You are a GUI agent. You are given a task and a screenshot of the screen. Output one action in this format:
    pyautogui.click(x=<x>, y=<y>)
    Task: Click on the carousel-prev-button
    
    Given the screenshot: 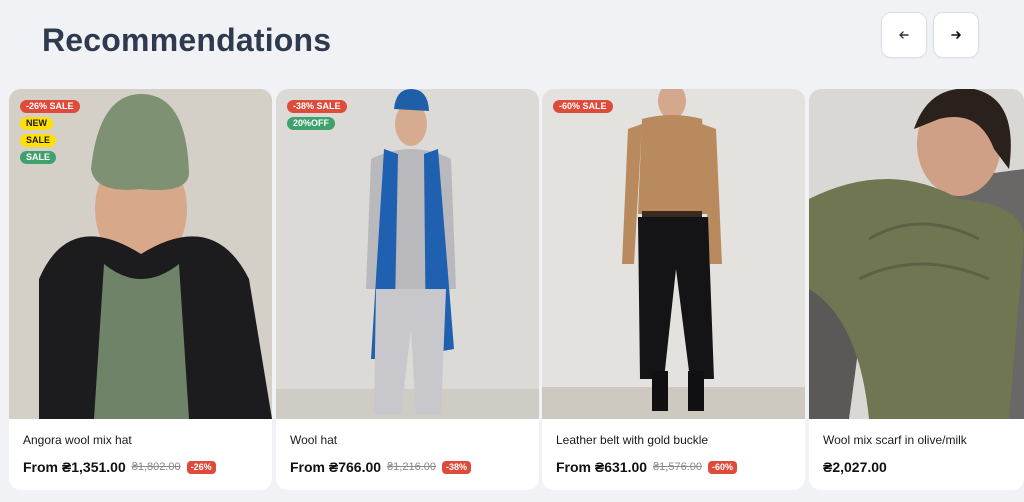 What is the action you would take?
    pyautogui.click(x=904, y=35)
    